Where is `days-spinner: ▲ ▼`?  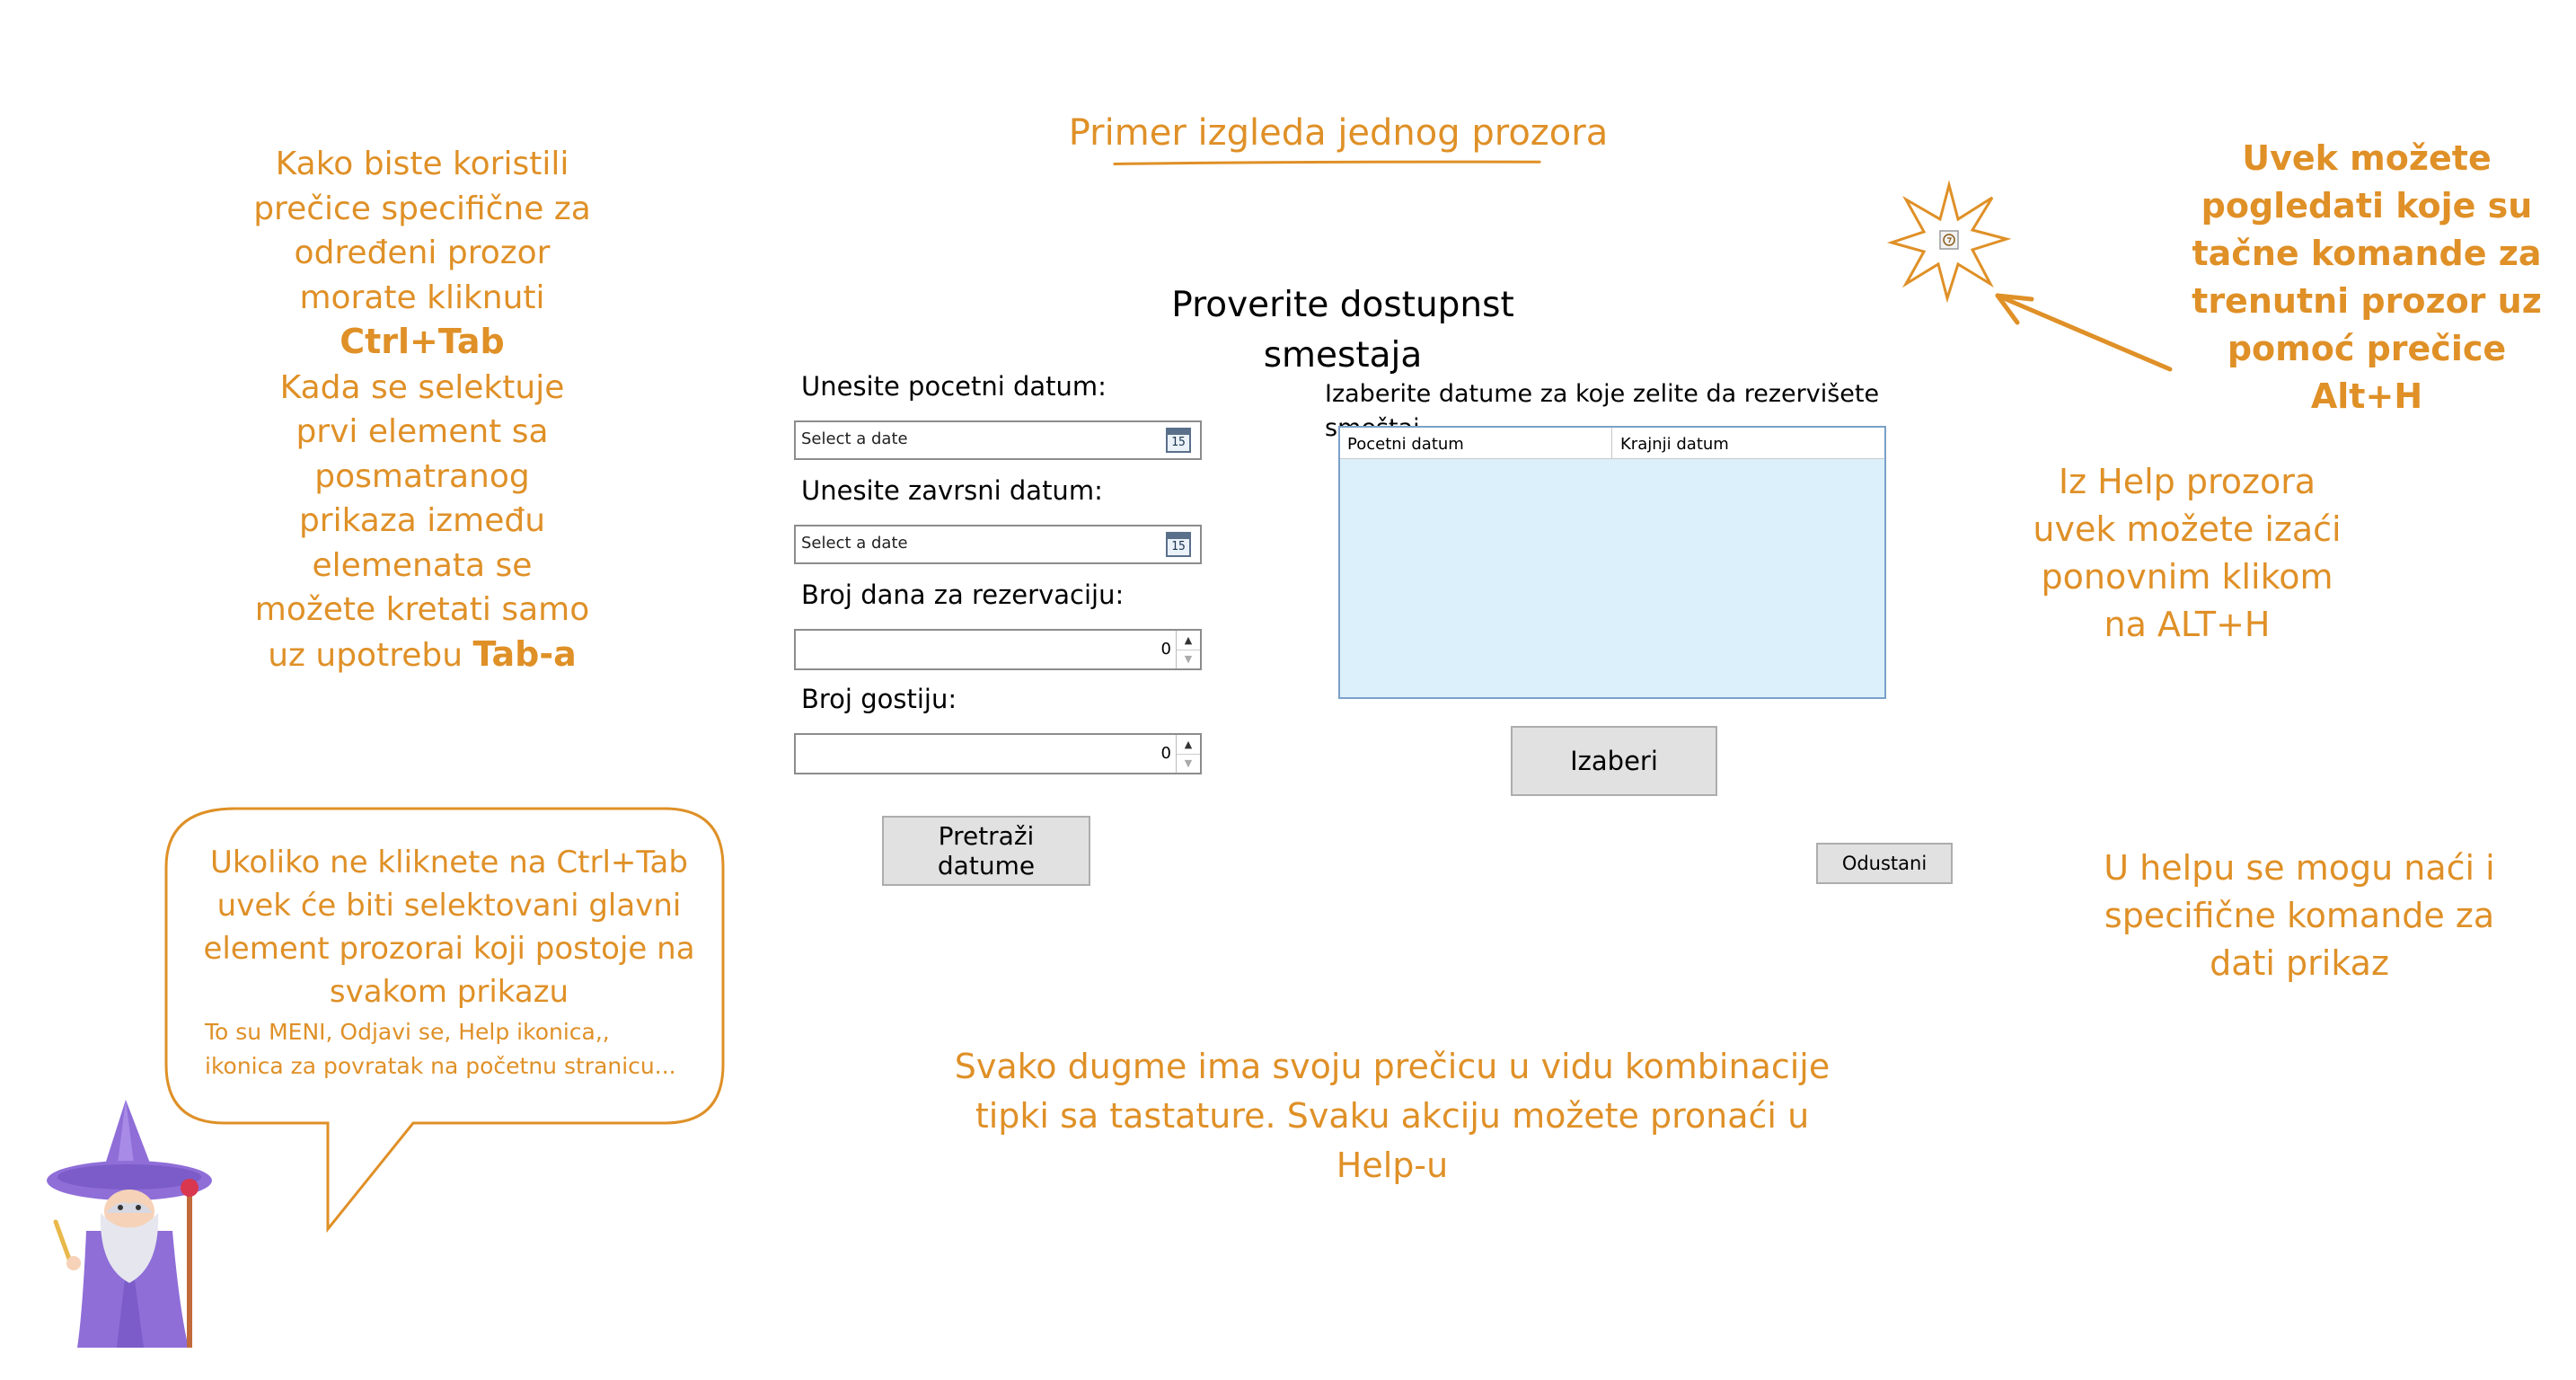
days-spinner: ▲ ▼ is located at coordinates (1188, 649).